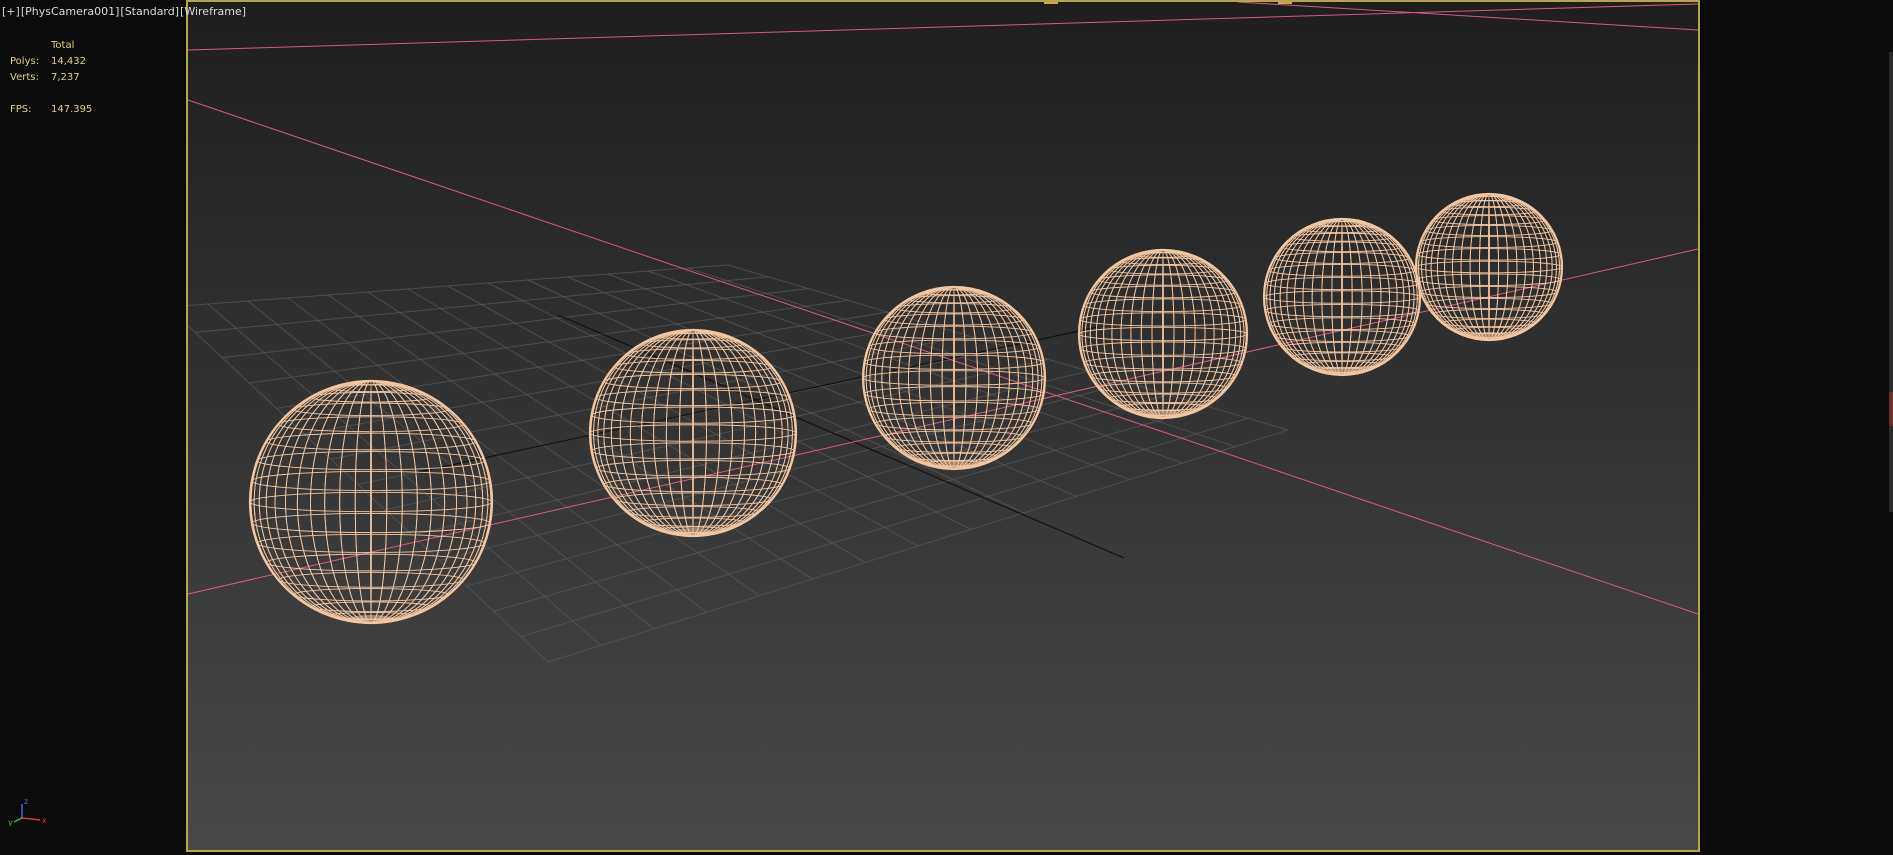 This screenshot has height=855, width=1893. What do you see at coordinates (31, 819) in the screenshot?
I see `gizmo-x-axis` at bounding box center [31, 819].